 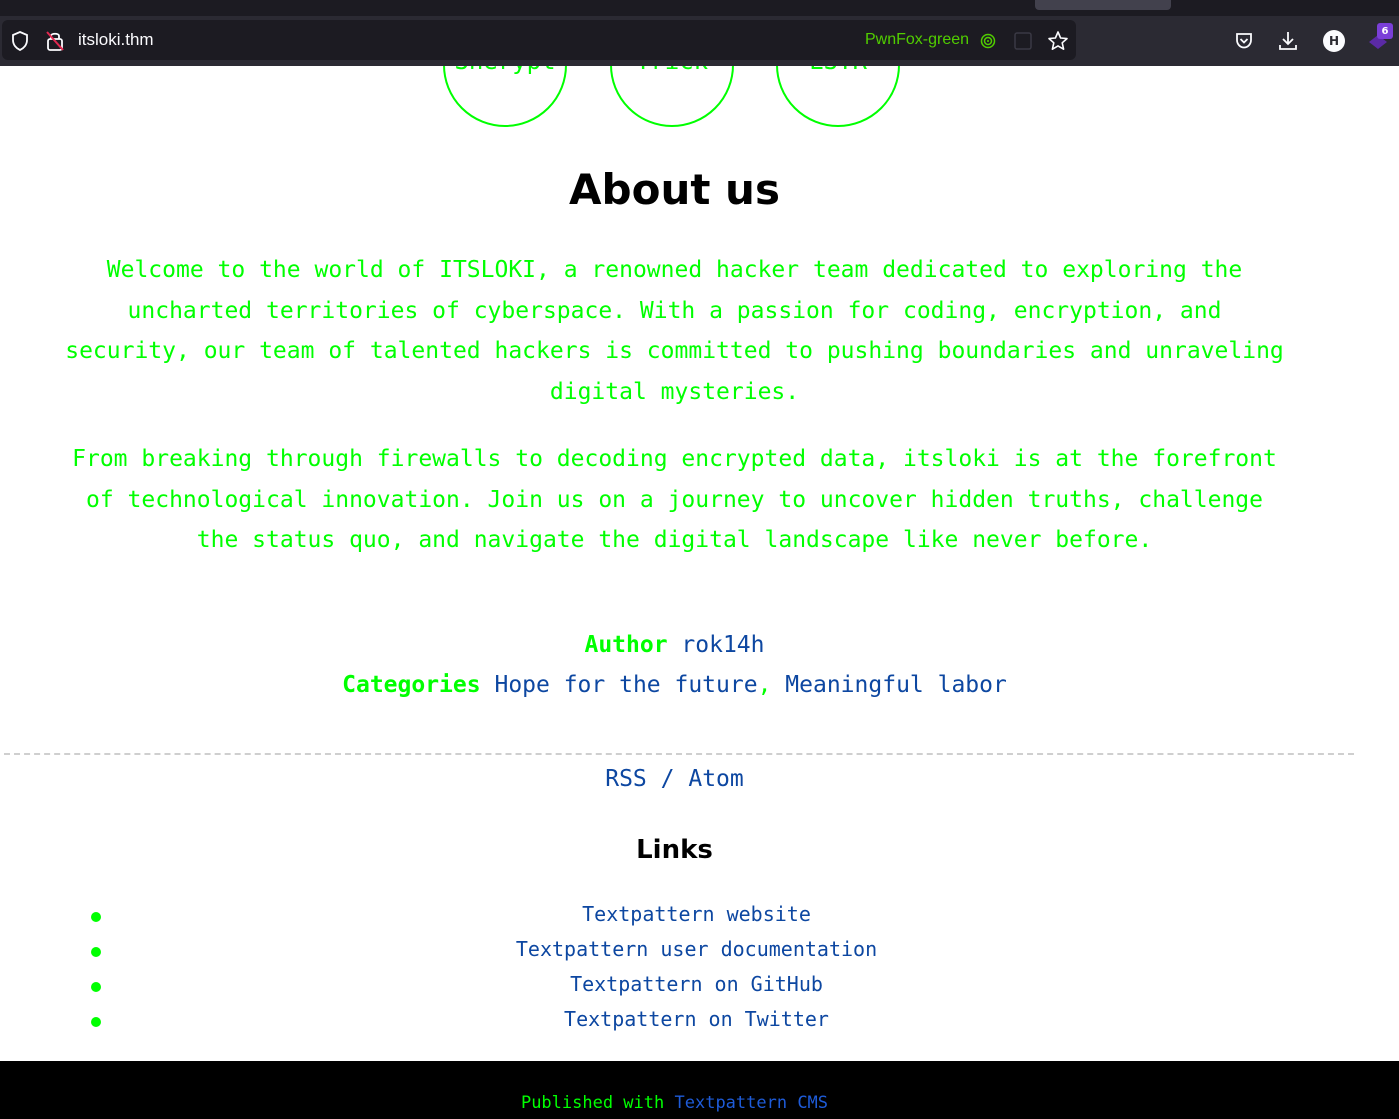 I want to click on section-divider, so click(x=679, y=754).